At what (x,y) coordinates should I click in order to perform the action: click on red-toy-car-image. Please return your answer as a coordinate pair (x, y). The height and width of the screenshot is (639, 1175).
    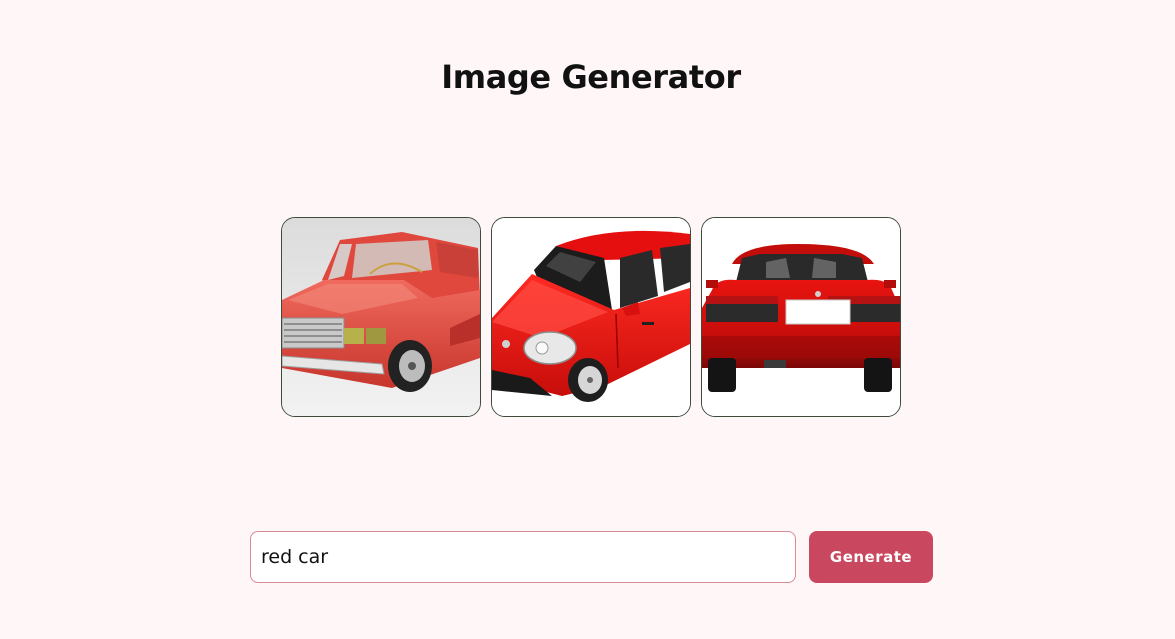
    Looking at the image, I should click on (381, 317).